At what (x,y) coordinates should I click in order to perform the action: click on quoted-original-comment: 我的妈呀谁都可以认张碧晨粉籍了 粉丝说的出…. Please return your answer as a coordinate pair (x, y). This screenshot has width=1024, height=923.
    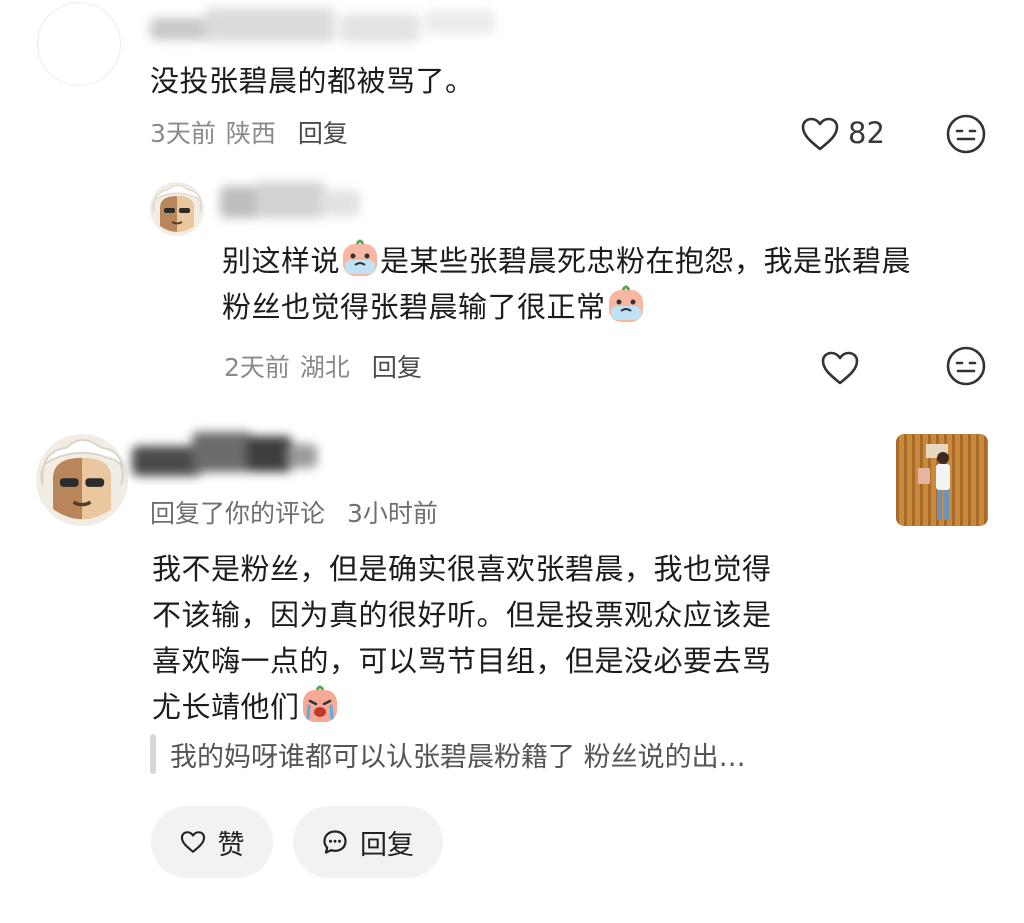
    Looking at the image, I should click on (448, 754).